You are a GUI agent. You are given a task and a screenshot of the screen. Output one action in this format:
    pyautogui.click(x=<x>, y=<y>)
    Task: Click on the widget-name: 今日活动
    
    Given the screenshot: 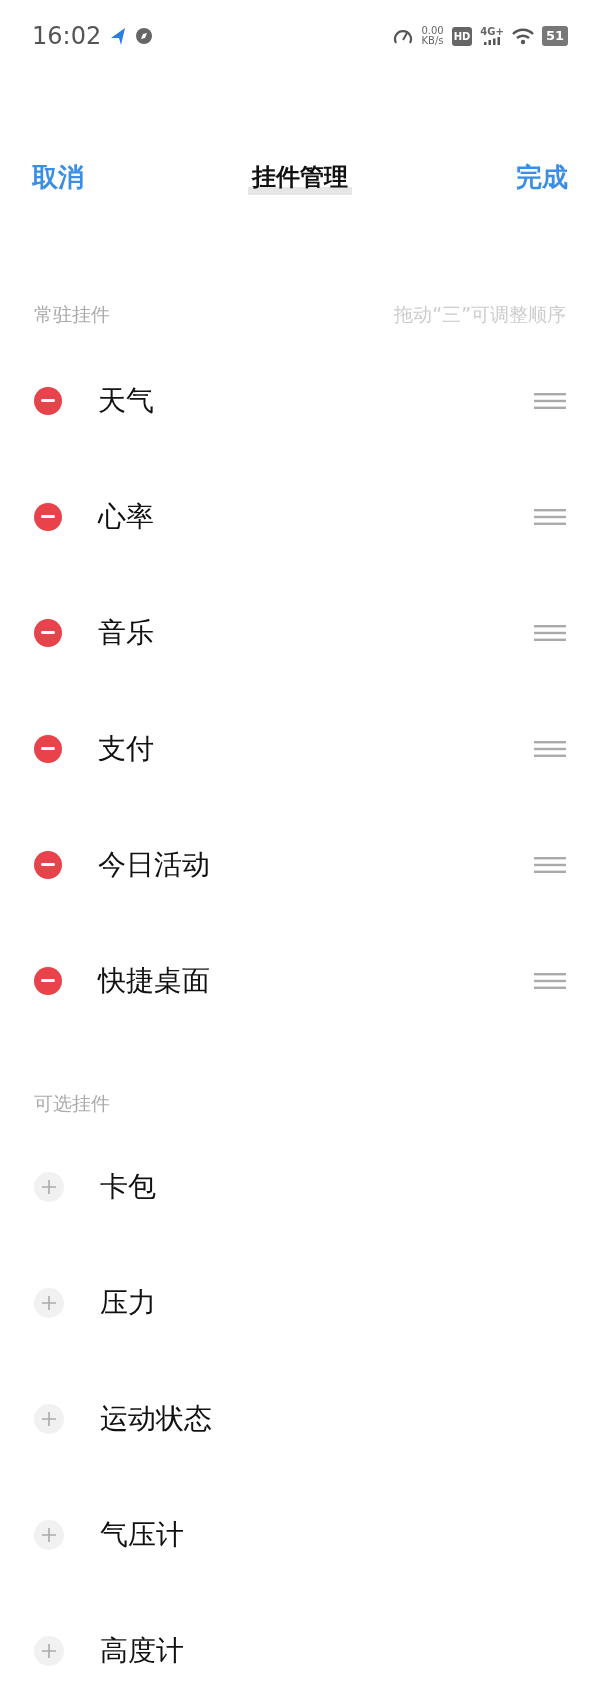 What is the action you would take?
    pyautogui.click(x=154, y=864)
    